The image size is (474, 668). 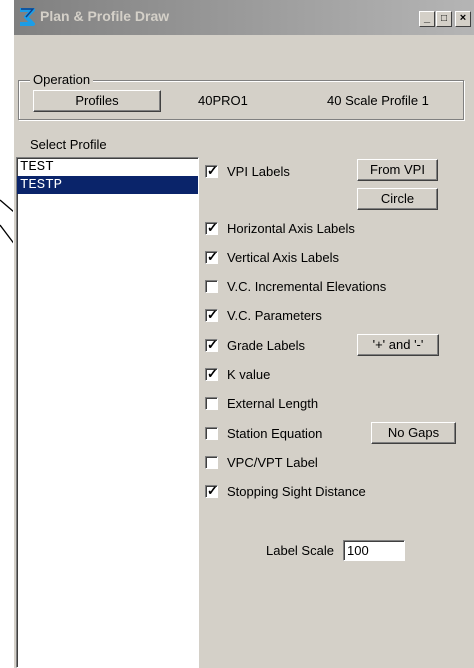 I want to click on operation-code: 40PRO1, so click(x=223, y=100).